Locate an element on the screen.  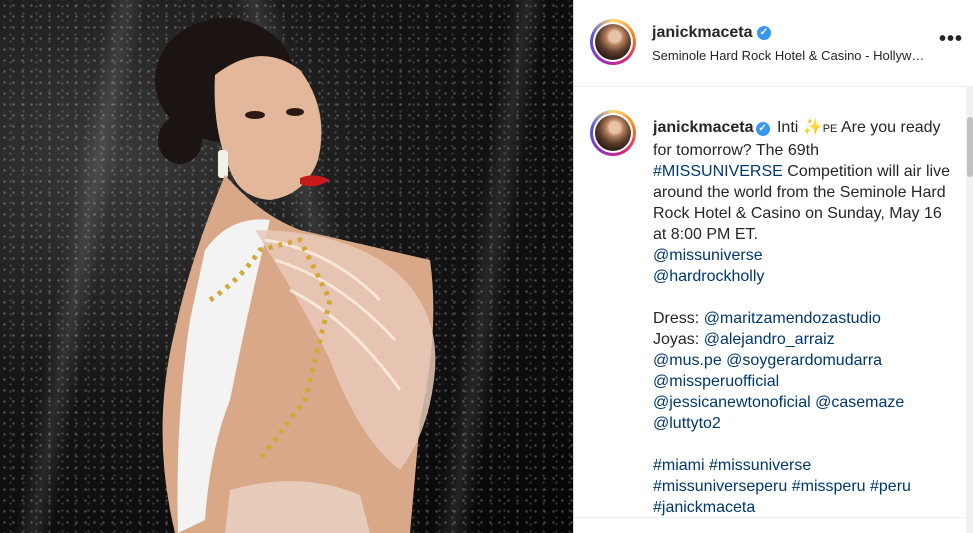
mention-link: @soygerardomudarra is located at coordinates (804, 360).